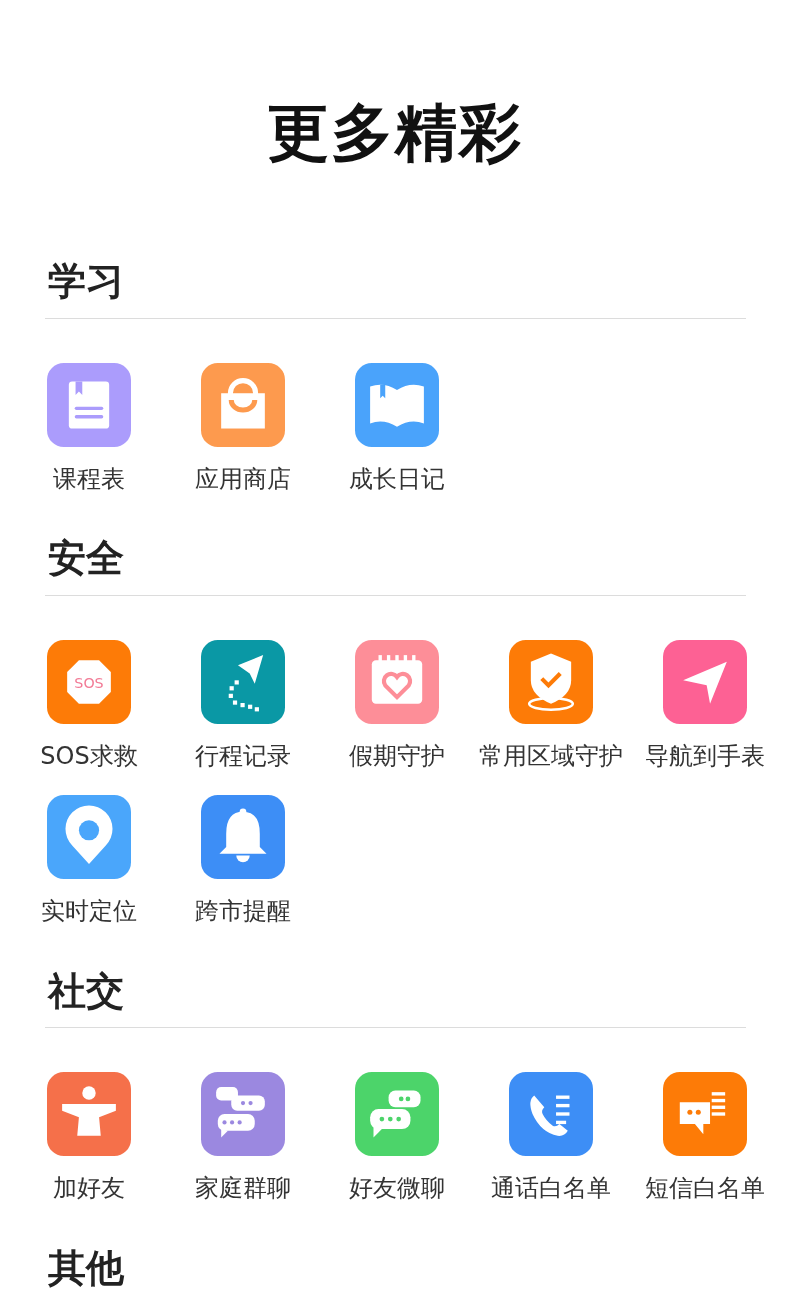  I want to click on page-title: 更多精彩, so click(395, 133).